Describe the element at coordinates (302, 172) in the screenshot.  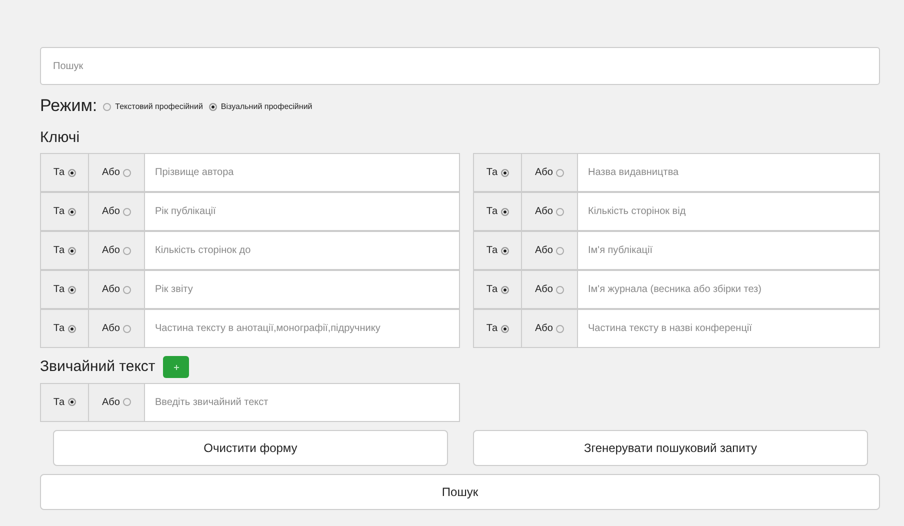
I see `key-input-field: Прізвище автора` at that location.